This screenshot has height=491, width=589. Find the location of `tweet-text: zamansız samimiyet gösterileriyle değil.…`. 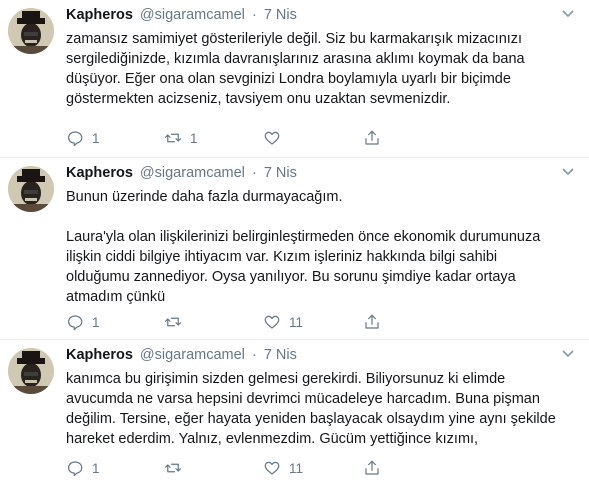

tweet-text: zamansız samimiyet gösterileriyle değil.… is located at coordinates (295, 69).